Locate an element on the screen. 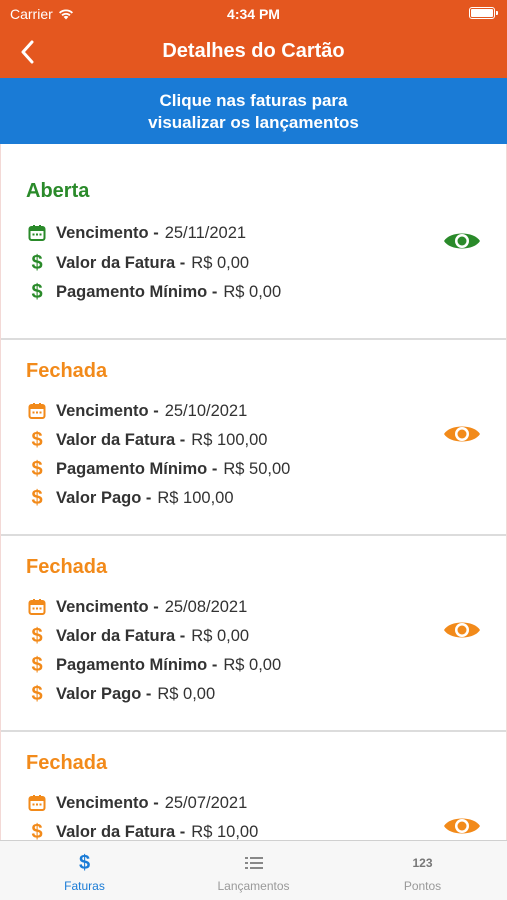  tab-lancamentos: Lançamentos is located at coordinates (253, 870).